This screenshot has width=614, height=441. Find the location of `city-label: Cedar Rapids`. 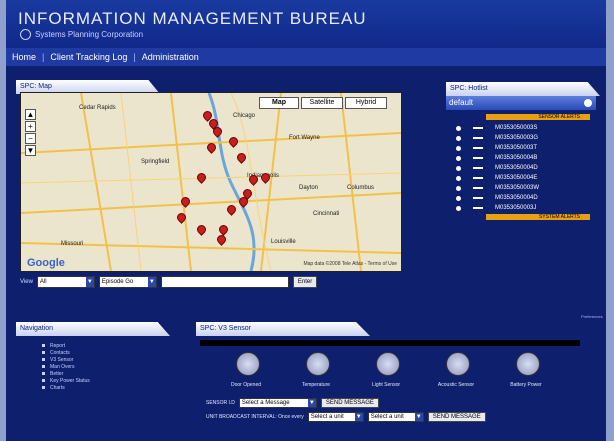

city-label: Cedar Rapids is located at coordinates (97, 108).